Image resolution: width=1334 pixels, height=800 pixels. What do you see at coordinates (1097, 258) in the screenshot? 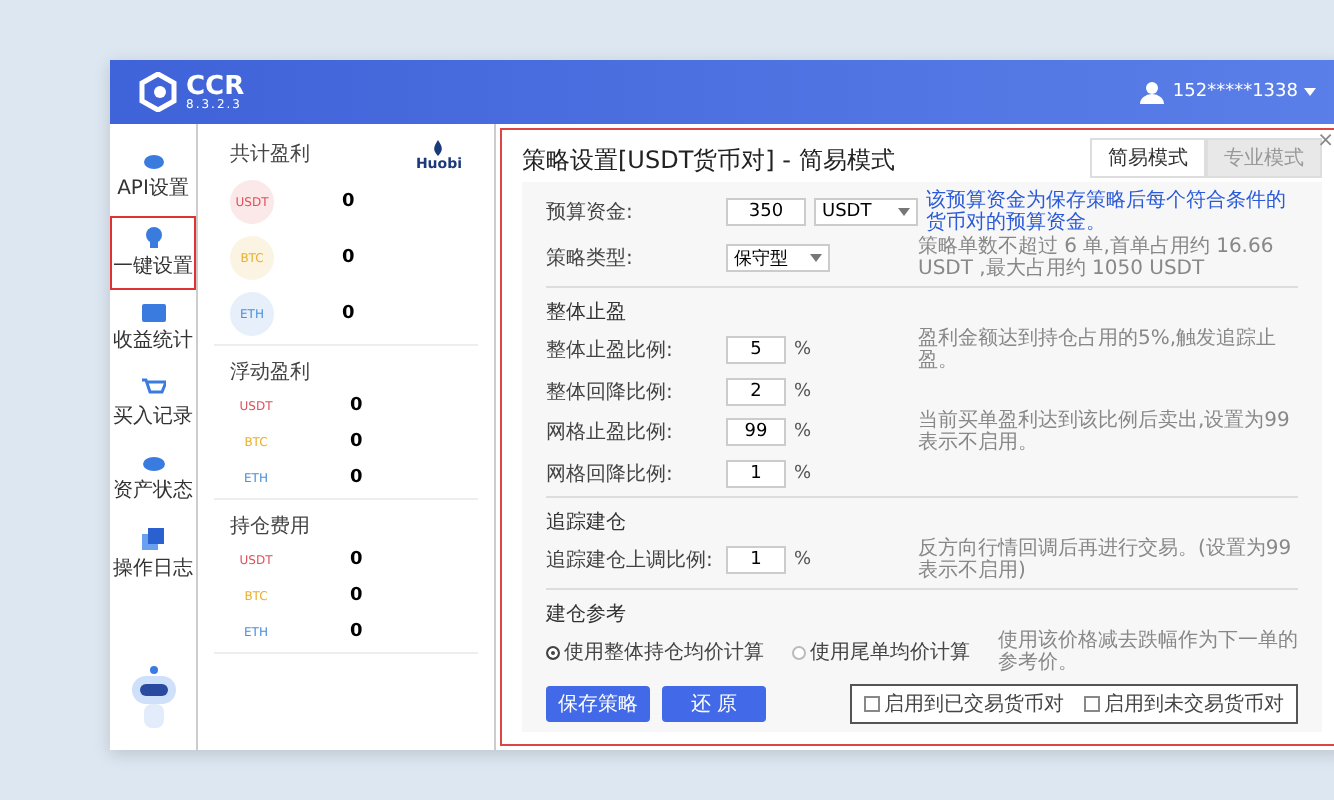
I see `note-text: 策略单数不超过 6 单,首单占用约 16.66 USDT ,最大占用约 1050 USDT` at bounding box center [1097, 258].